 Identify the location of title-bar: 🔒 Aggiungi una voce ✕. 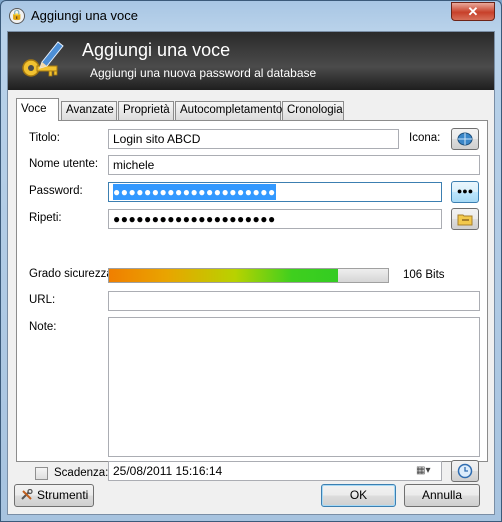
(251, 16).